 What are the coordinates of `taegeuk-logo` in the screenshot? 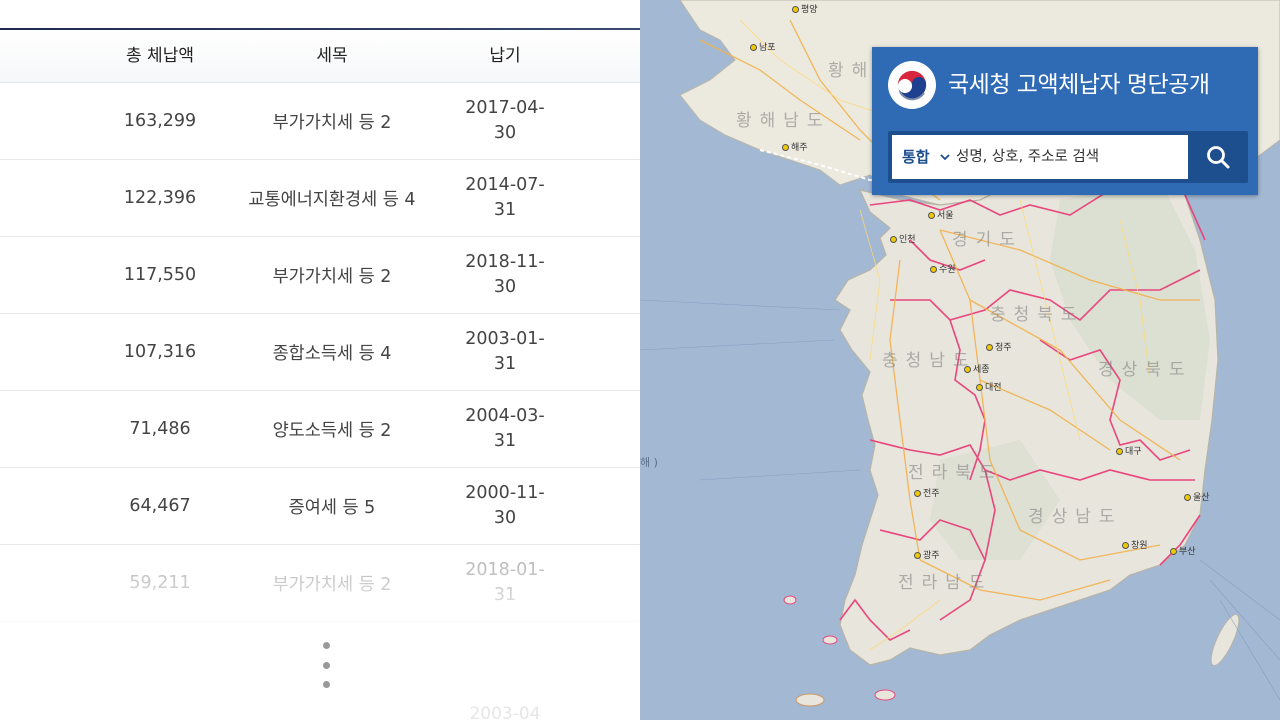 It's located at (912, 85).